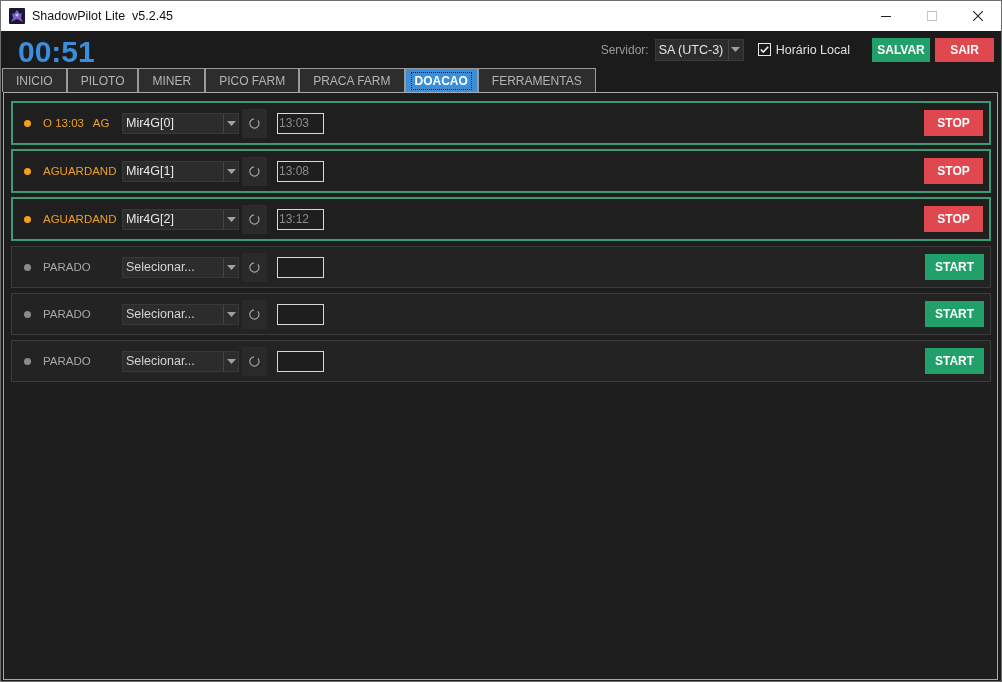 This screenshot has height=682, width=1002. What do you see at coordinates (964, 49) in the screenshot?
I see `exit-button: SAIR` at bounding box center [964, 49].